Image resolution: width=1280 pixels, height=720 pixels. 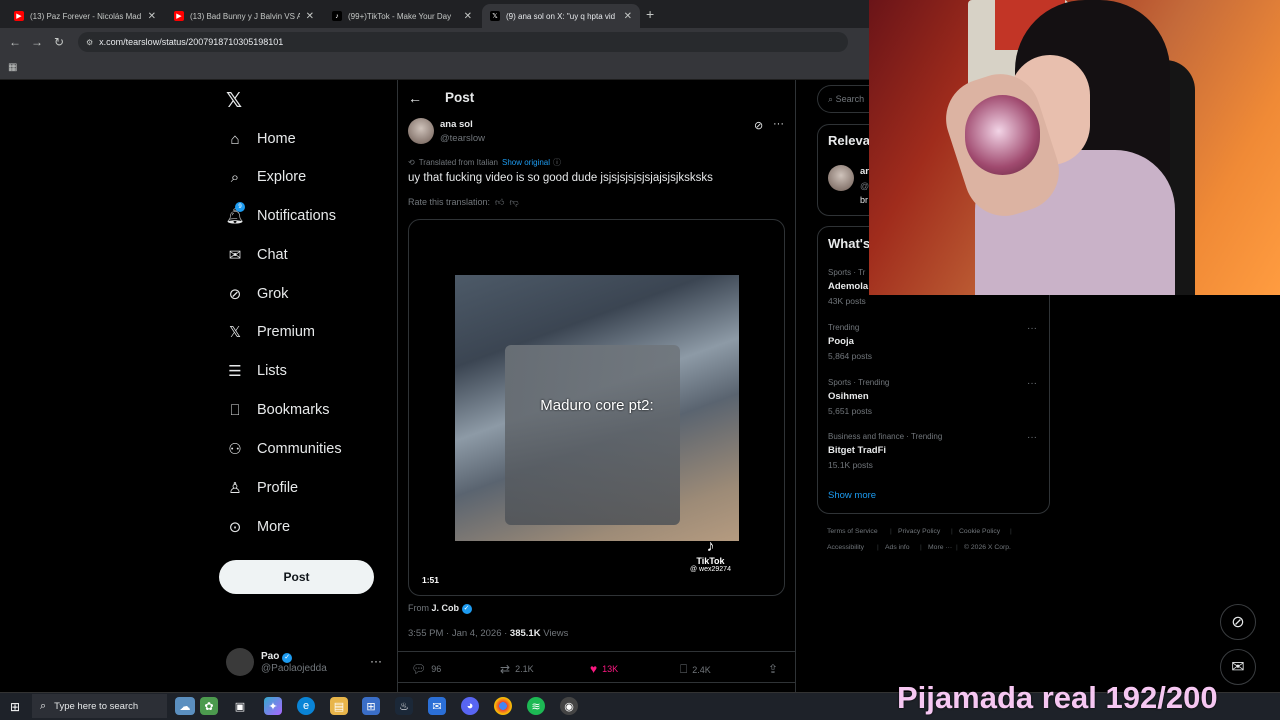 What do you see at coordinates (979, 531) in the screenshot?
I see `footer-link: Cookie Policy` at bounding box center [979, 531].